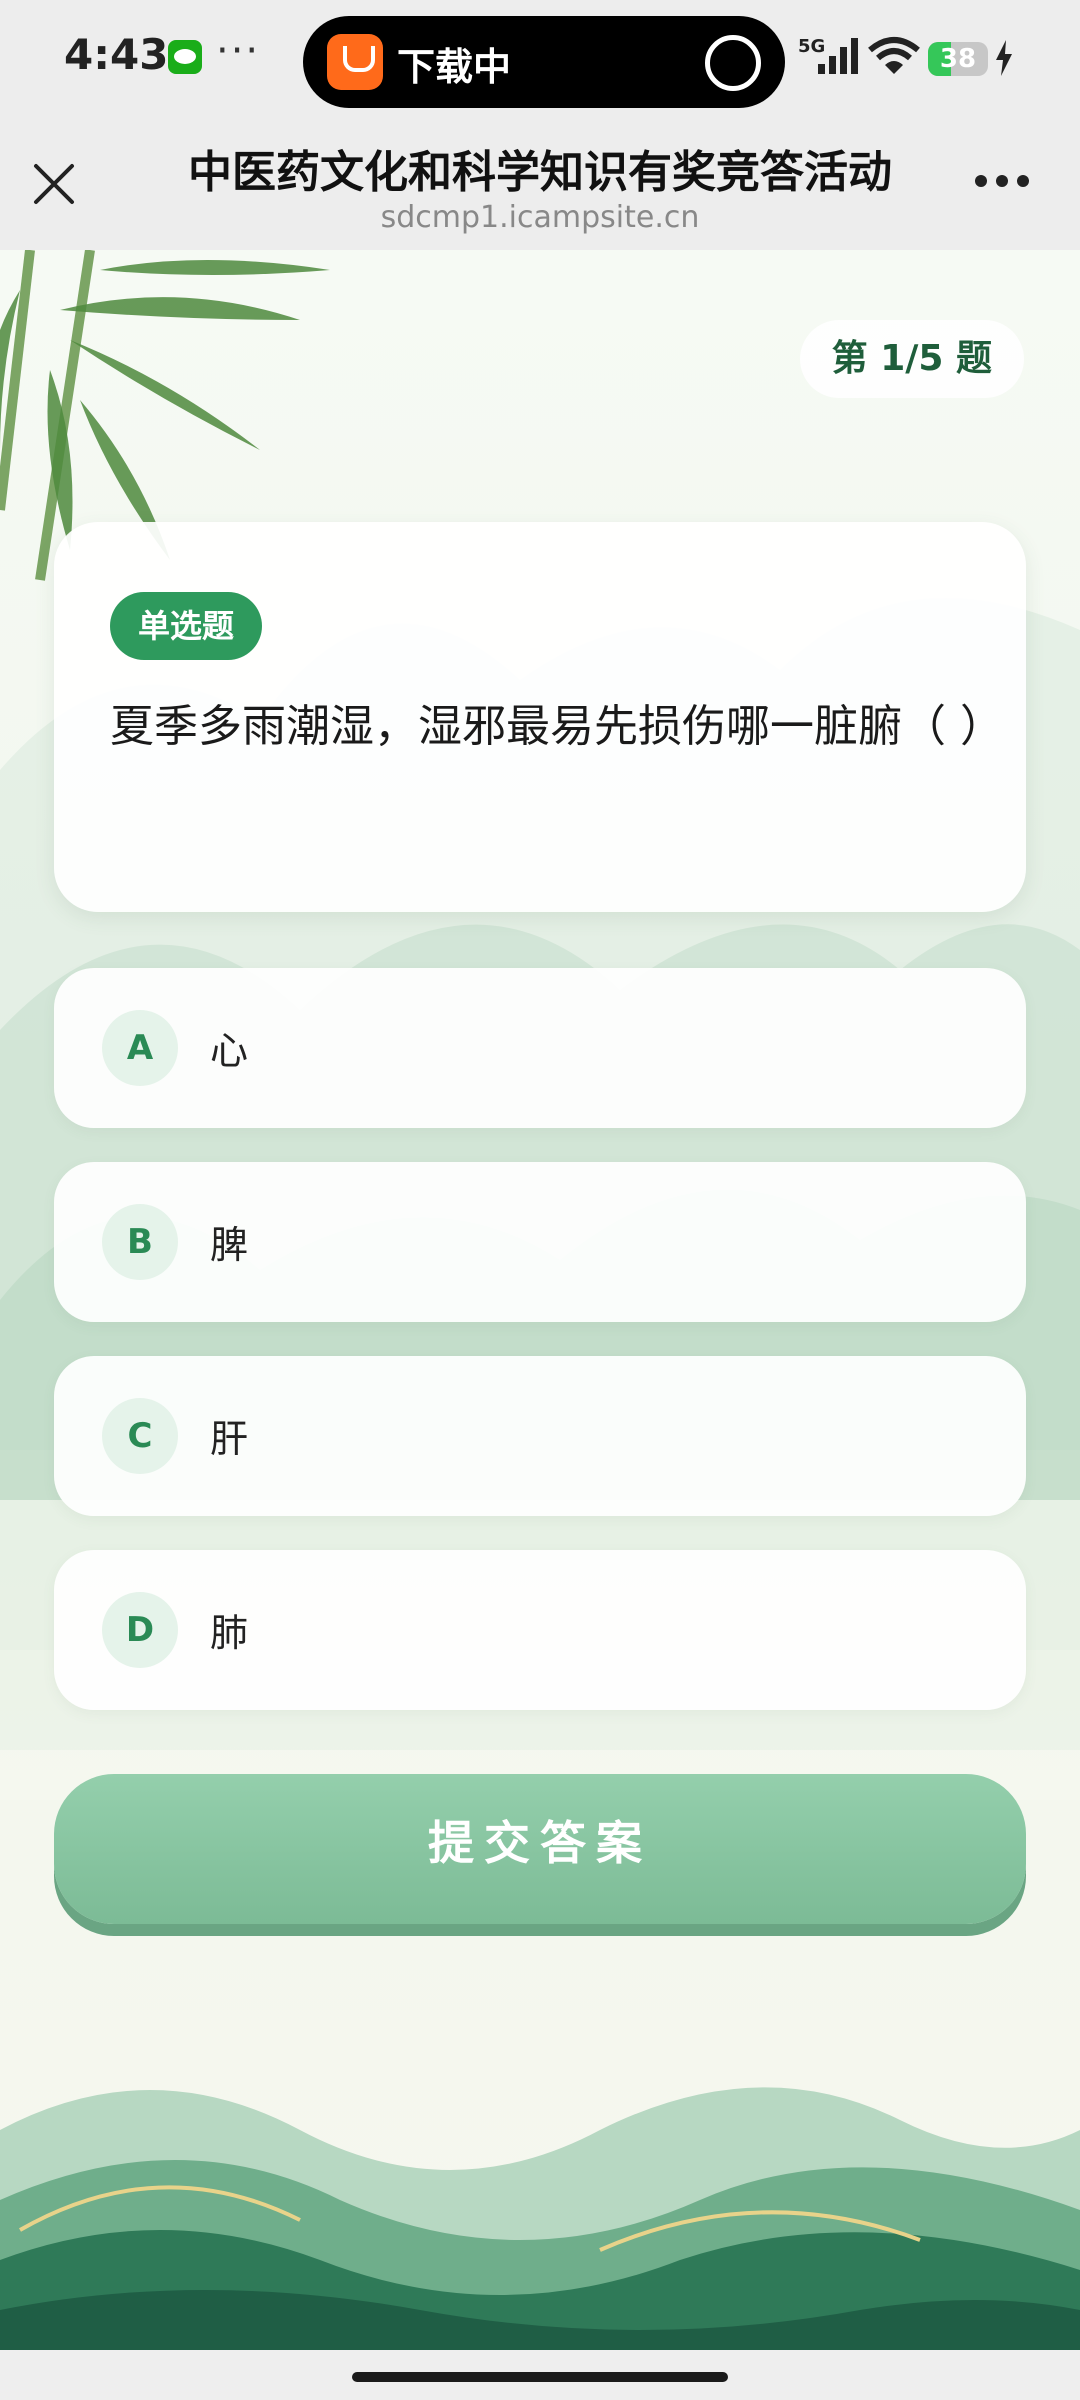 The height and width of the screenshot is (2400, 1080). What do you see at coordinates (186, 626) in the screenshot?
I see `question-type-badge: 单选题` at bounding box center [186, 626].